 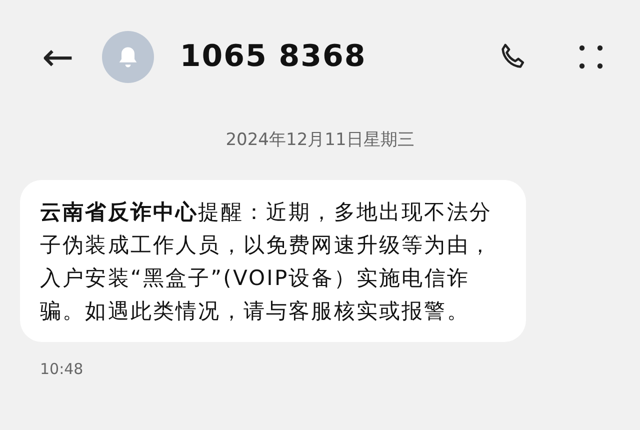 What do you see at coordinates (58, 57) in the screenshot?
I see `back-button: ←` at bounding box center [58, 57].